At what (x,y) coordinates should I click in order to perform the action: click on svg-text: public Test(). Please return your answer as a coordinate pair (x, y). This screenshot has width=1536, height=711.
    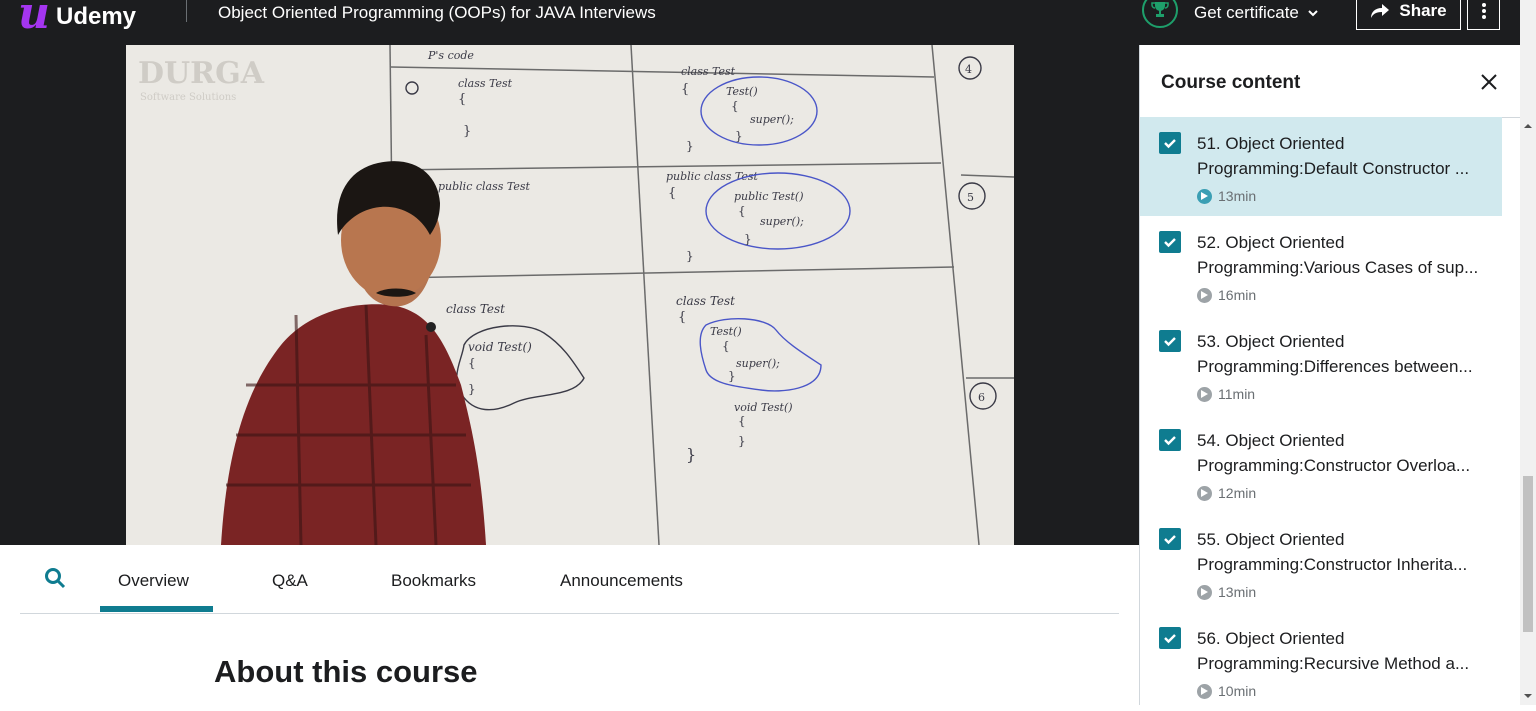
    Looking at the image, I should click on (769, 196).